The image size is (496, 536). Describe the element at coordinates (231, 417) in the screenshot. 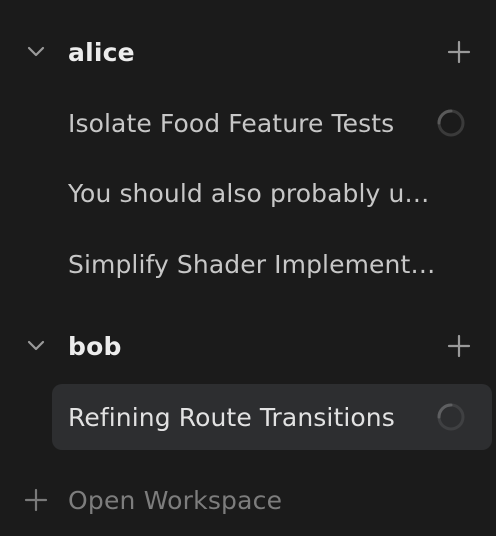

I see `session-item-label: Refining Route Transitions` at that location.